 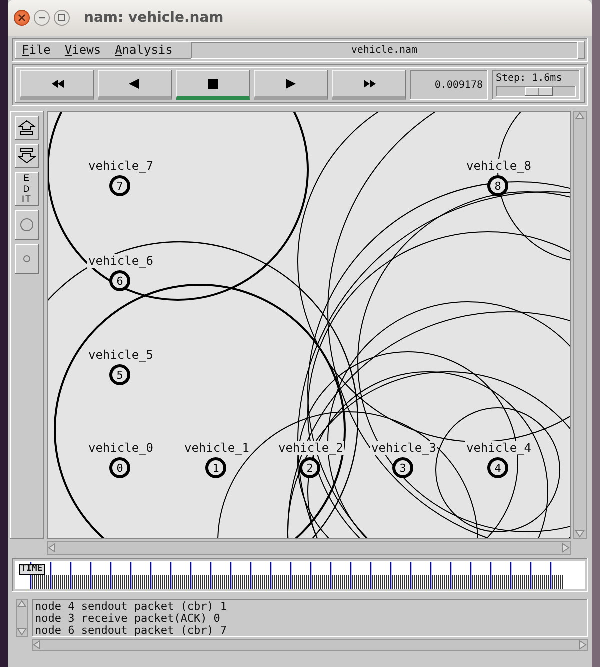 I want to click on node-label: vehicle_7, so click(x=121, y=166).